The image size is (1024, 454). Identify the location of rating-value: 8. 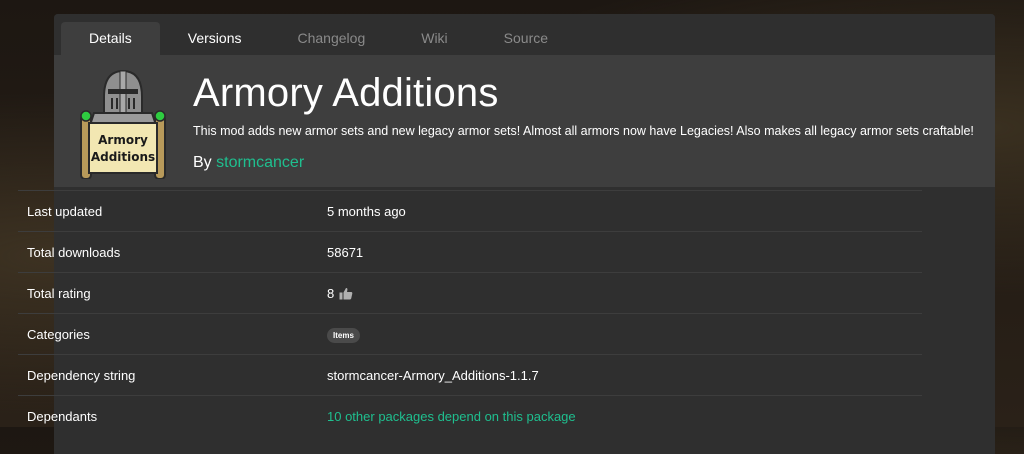
(331, 293).